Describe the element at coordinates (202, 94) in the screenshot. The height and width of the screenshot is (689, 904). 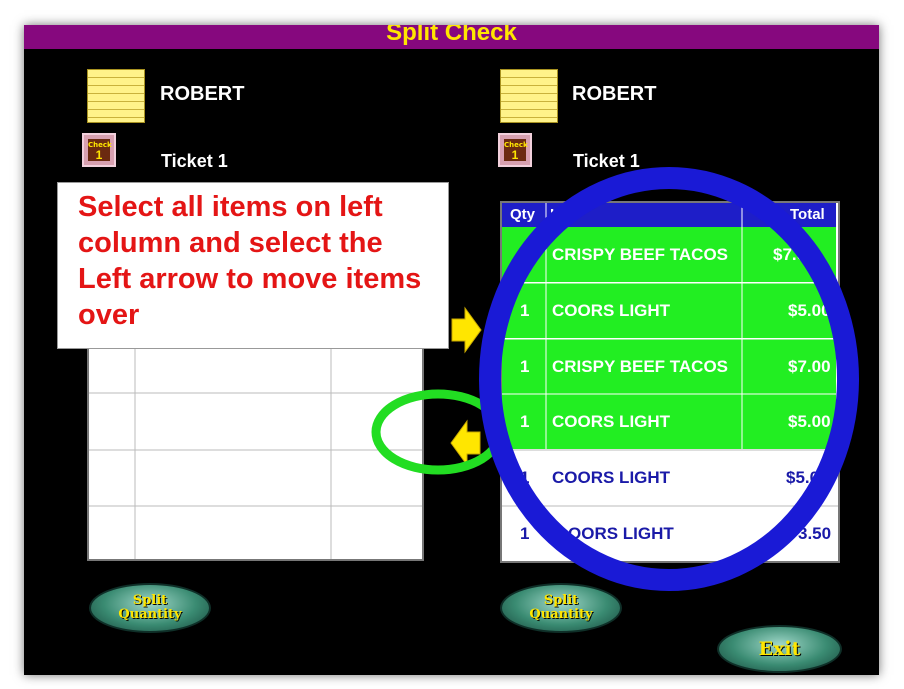
I see `left-customer-name: ROBERT` at that location.